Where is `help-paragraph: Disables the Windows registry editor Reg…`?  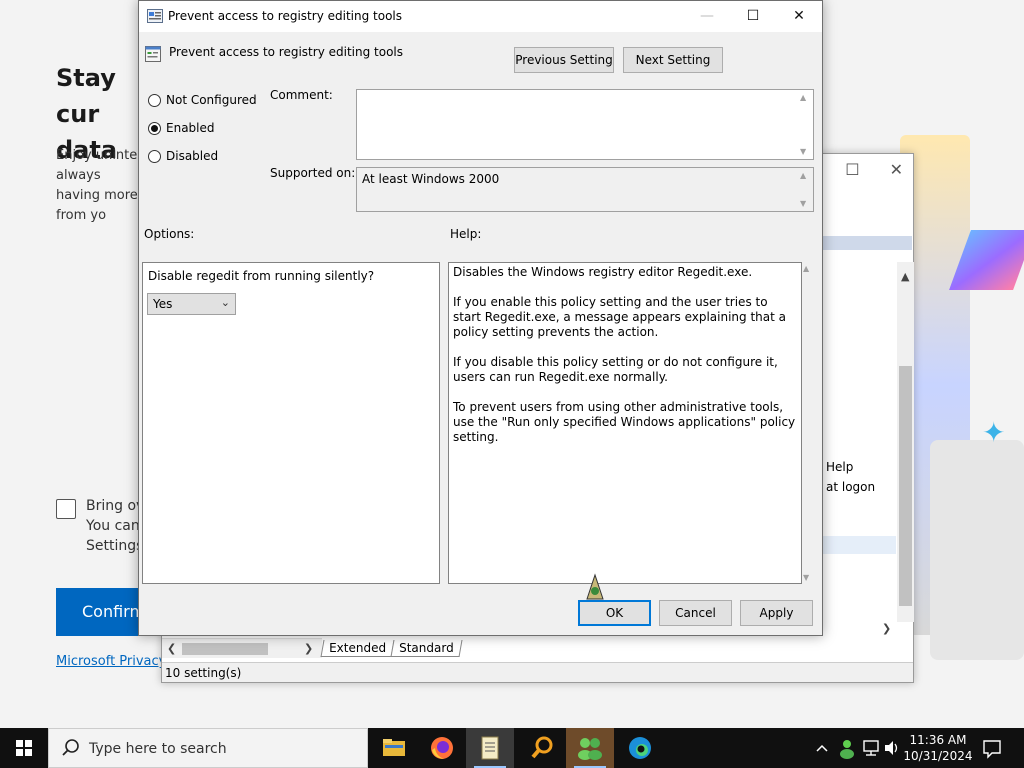 help-paragraph: Disables the Windows registry editor Reg… is located at coordinates (603, 272).